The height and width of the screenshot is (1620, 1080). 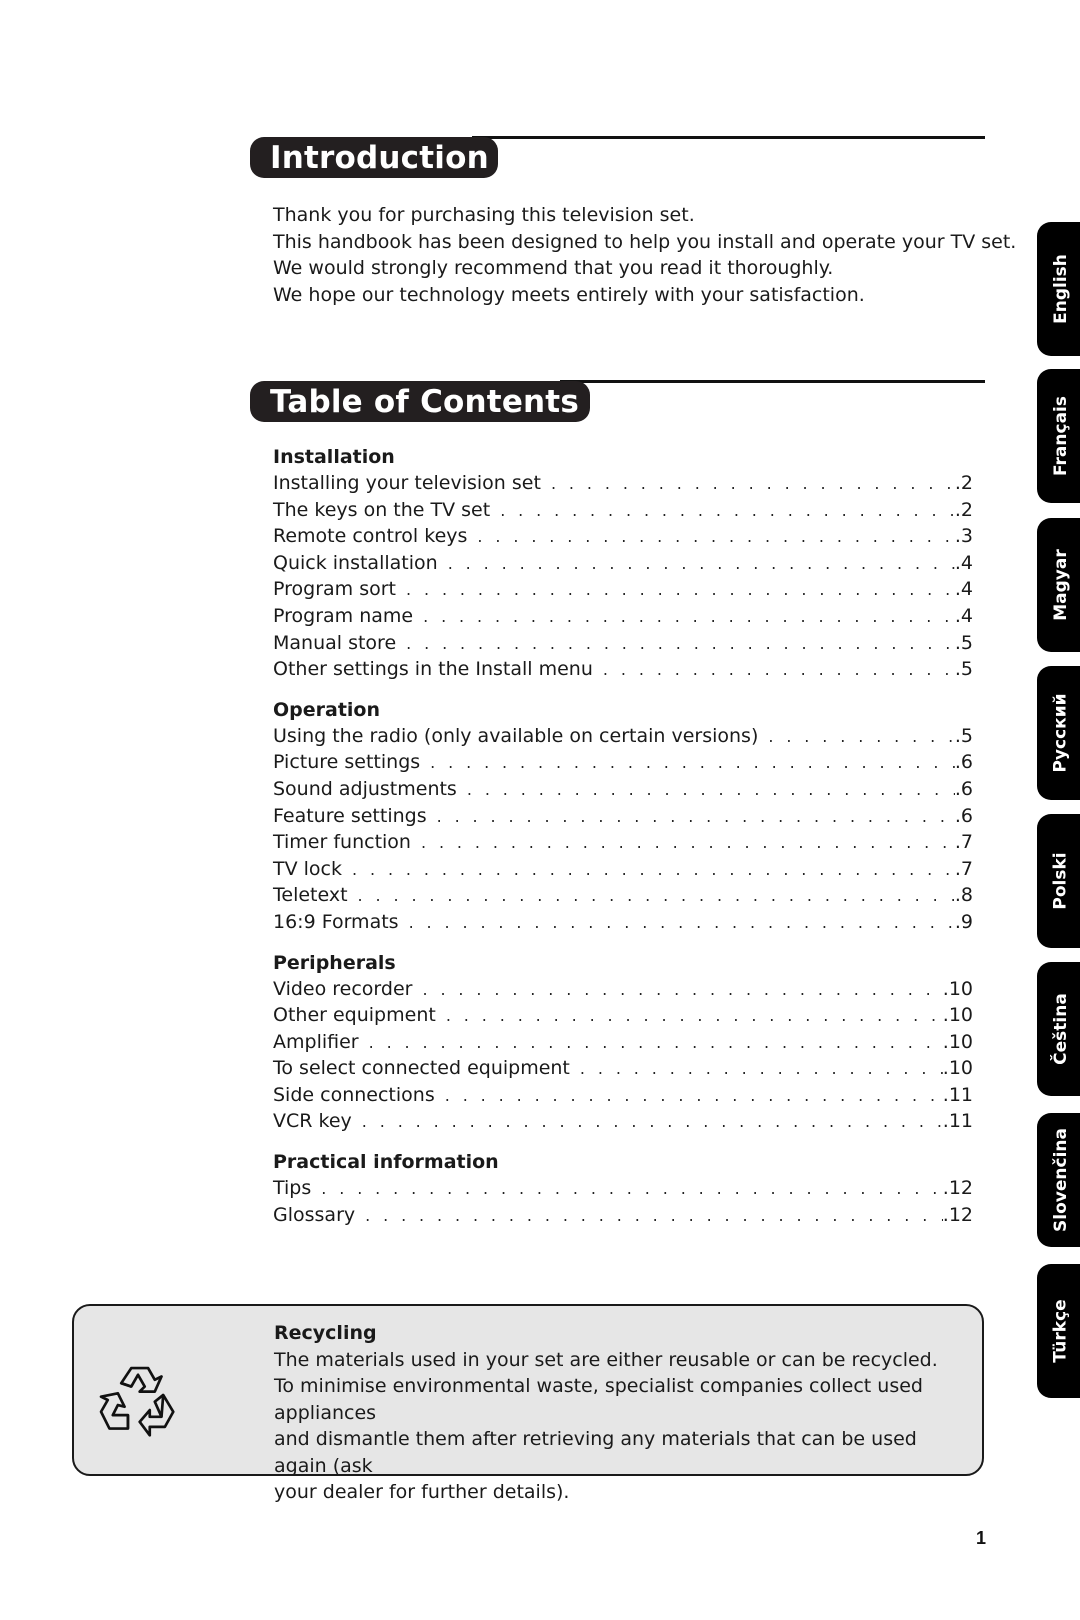 What do you see at coordinates (382, 509) in the screenshot?
I see `toc-entry-label: The keys on the TV set` at bounding box center [382, 509].